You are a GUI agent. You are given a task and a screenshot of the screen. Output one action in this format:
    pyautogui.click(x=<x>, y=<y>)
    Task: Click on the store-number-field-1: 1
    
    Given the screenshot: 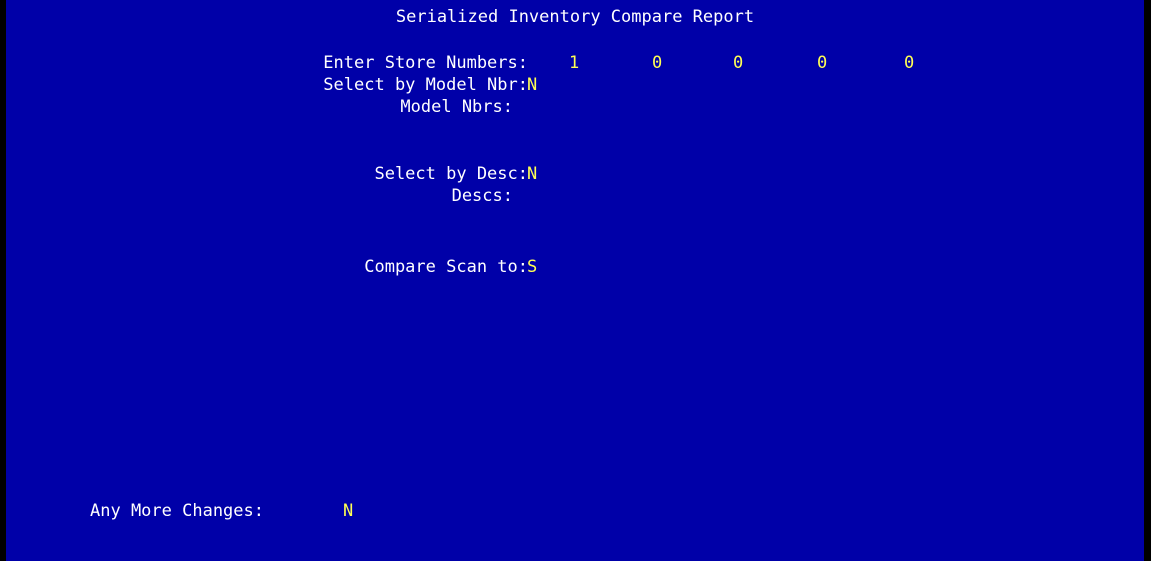 What is the action you would take?
    pyautogui.click(x=574, y=63)
    